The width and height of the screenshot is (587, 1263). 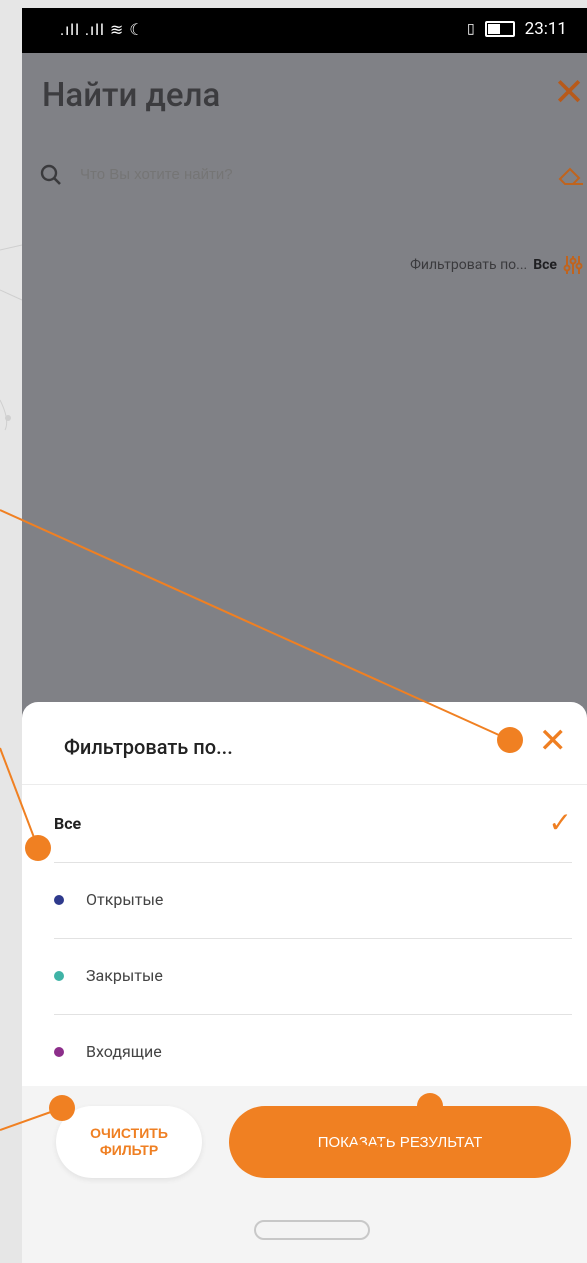 What do you see at coordinates (59, 976) in the screenshot?
I see `closed-dot-icon` at bounding box center [59, 976].